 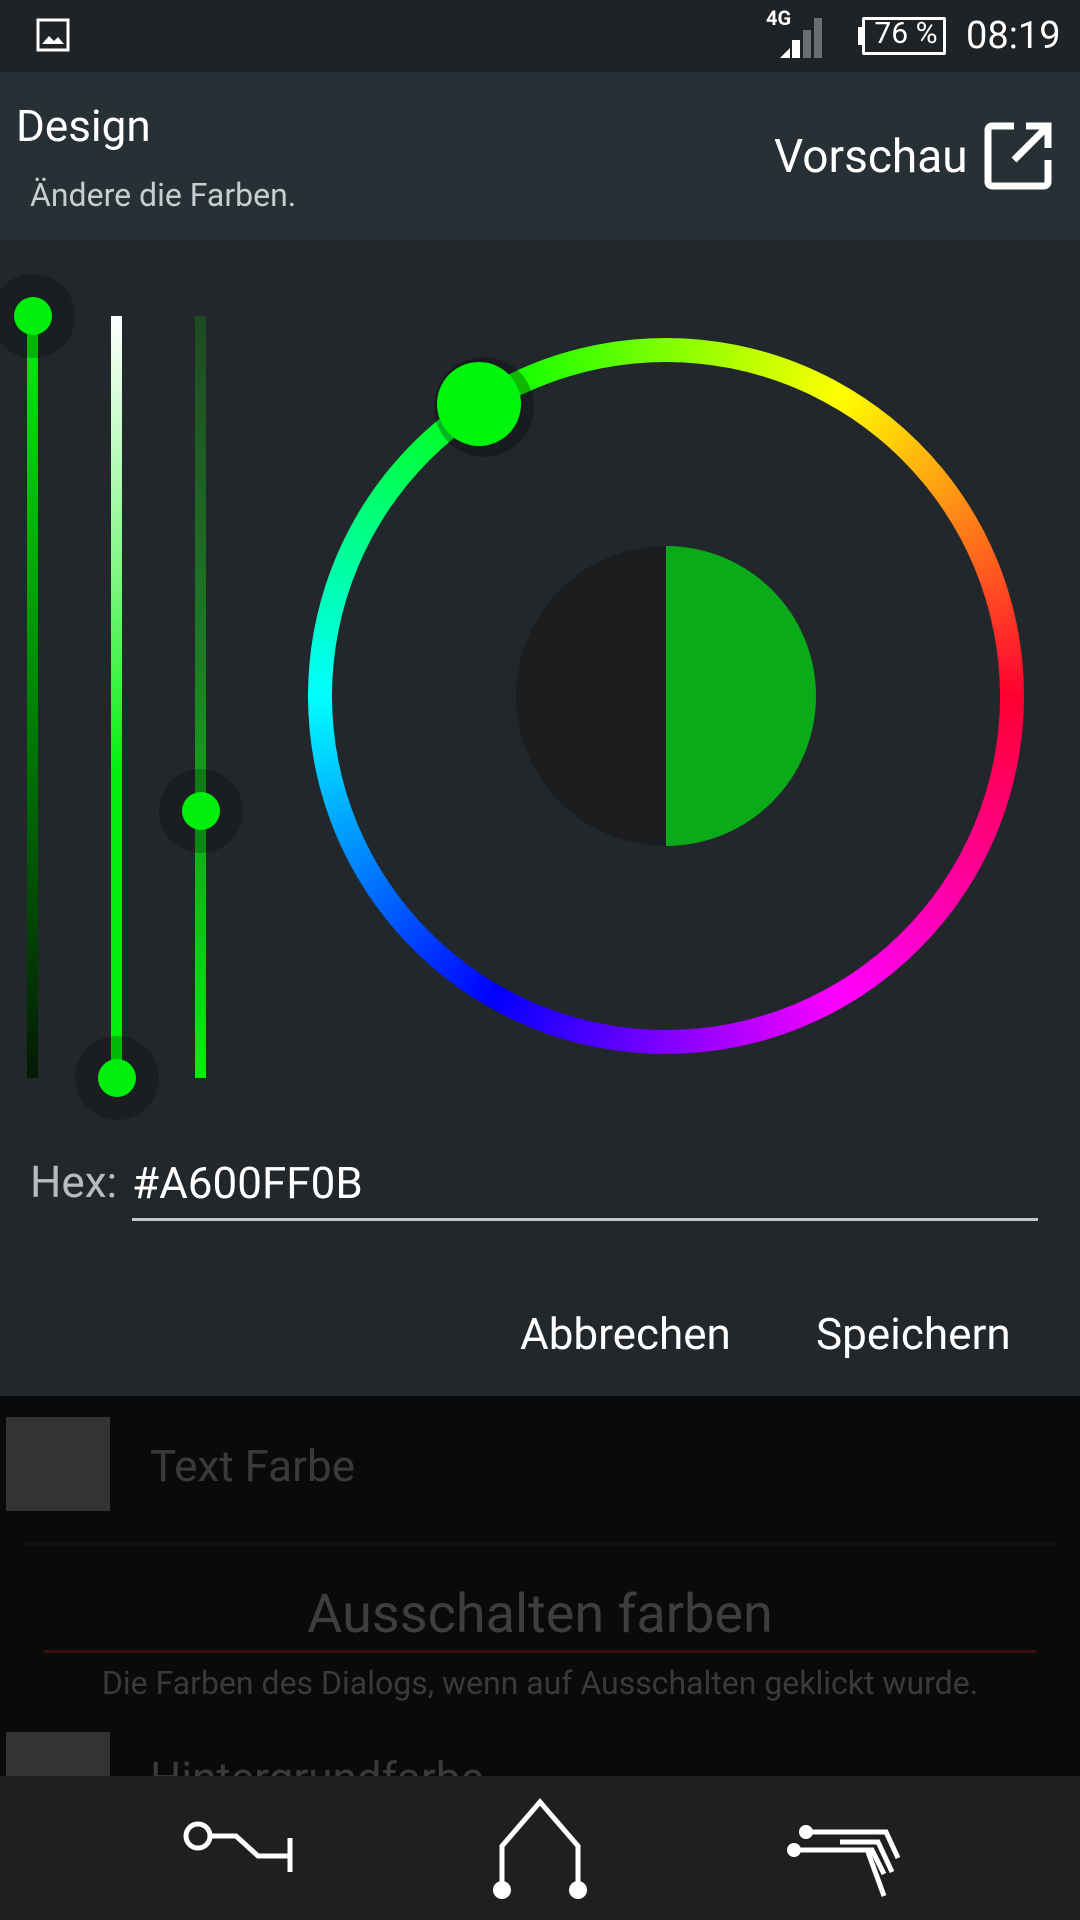 I want to click on recent-apps-icon, so click(x=842, y=1861).